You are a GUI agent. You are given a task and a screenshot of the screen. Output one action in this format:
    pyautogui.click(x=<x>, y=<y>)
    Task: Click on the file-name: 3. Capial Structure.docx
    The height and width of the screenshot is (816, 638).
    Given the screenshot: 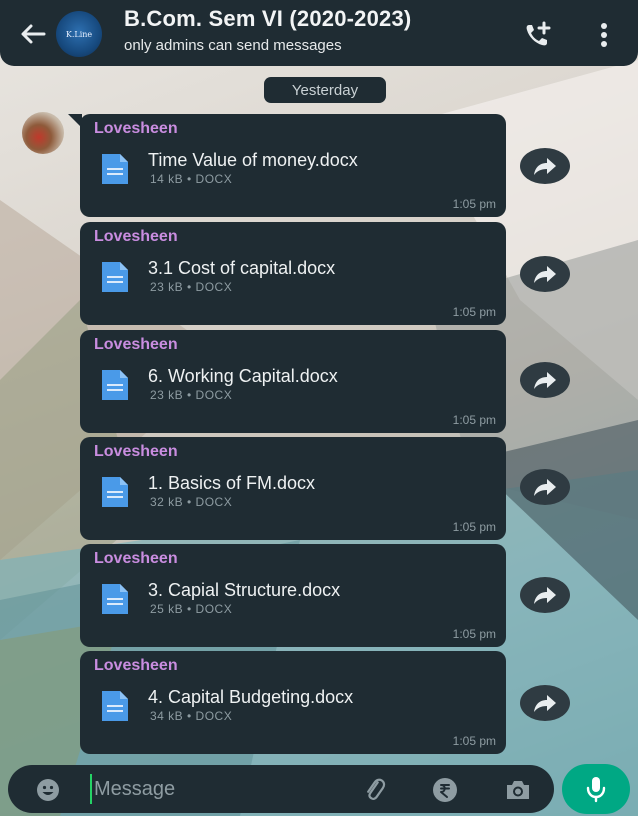 What is the action you would take?
    pyautogui.click(x=244, y=590)
    